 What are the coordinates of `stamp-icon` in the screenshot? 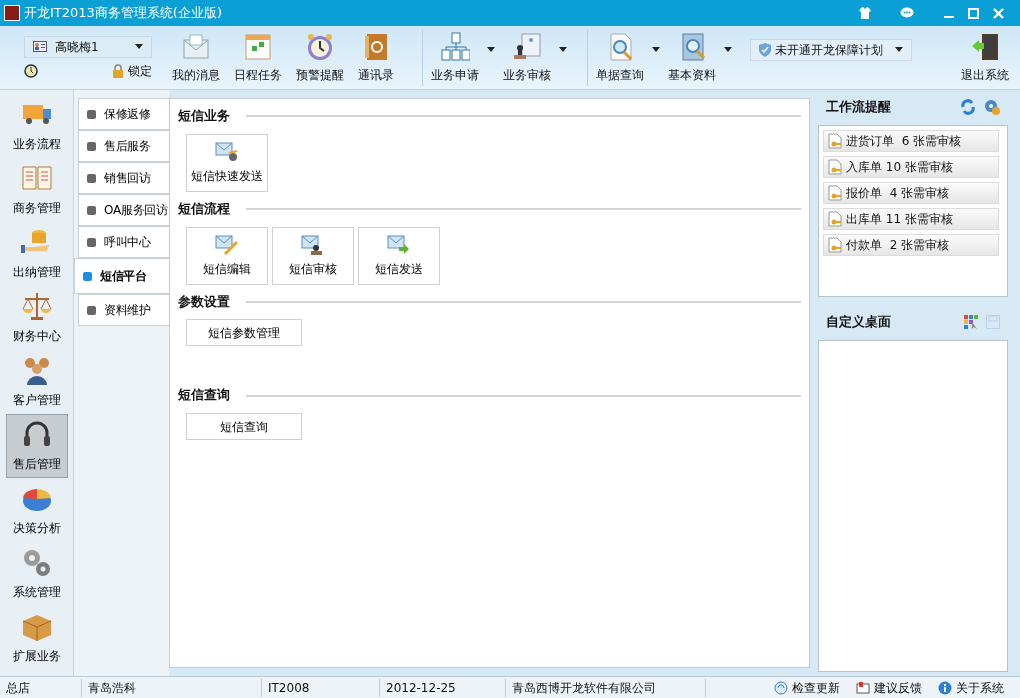 It's located at (527, 46).